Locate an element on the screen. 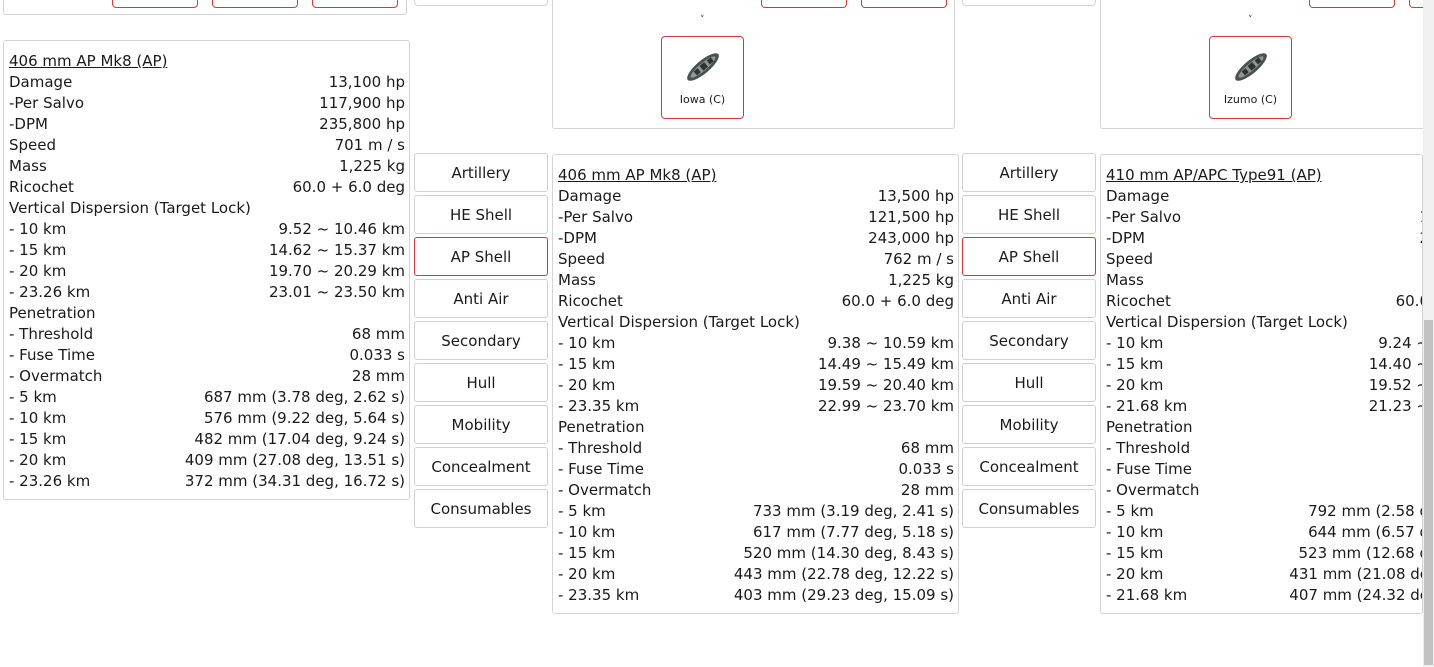  range-value: 407 mm (24.32 de is located at coordinates (1356, 595).